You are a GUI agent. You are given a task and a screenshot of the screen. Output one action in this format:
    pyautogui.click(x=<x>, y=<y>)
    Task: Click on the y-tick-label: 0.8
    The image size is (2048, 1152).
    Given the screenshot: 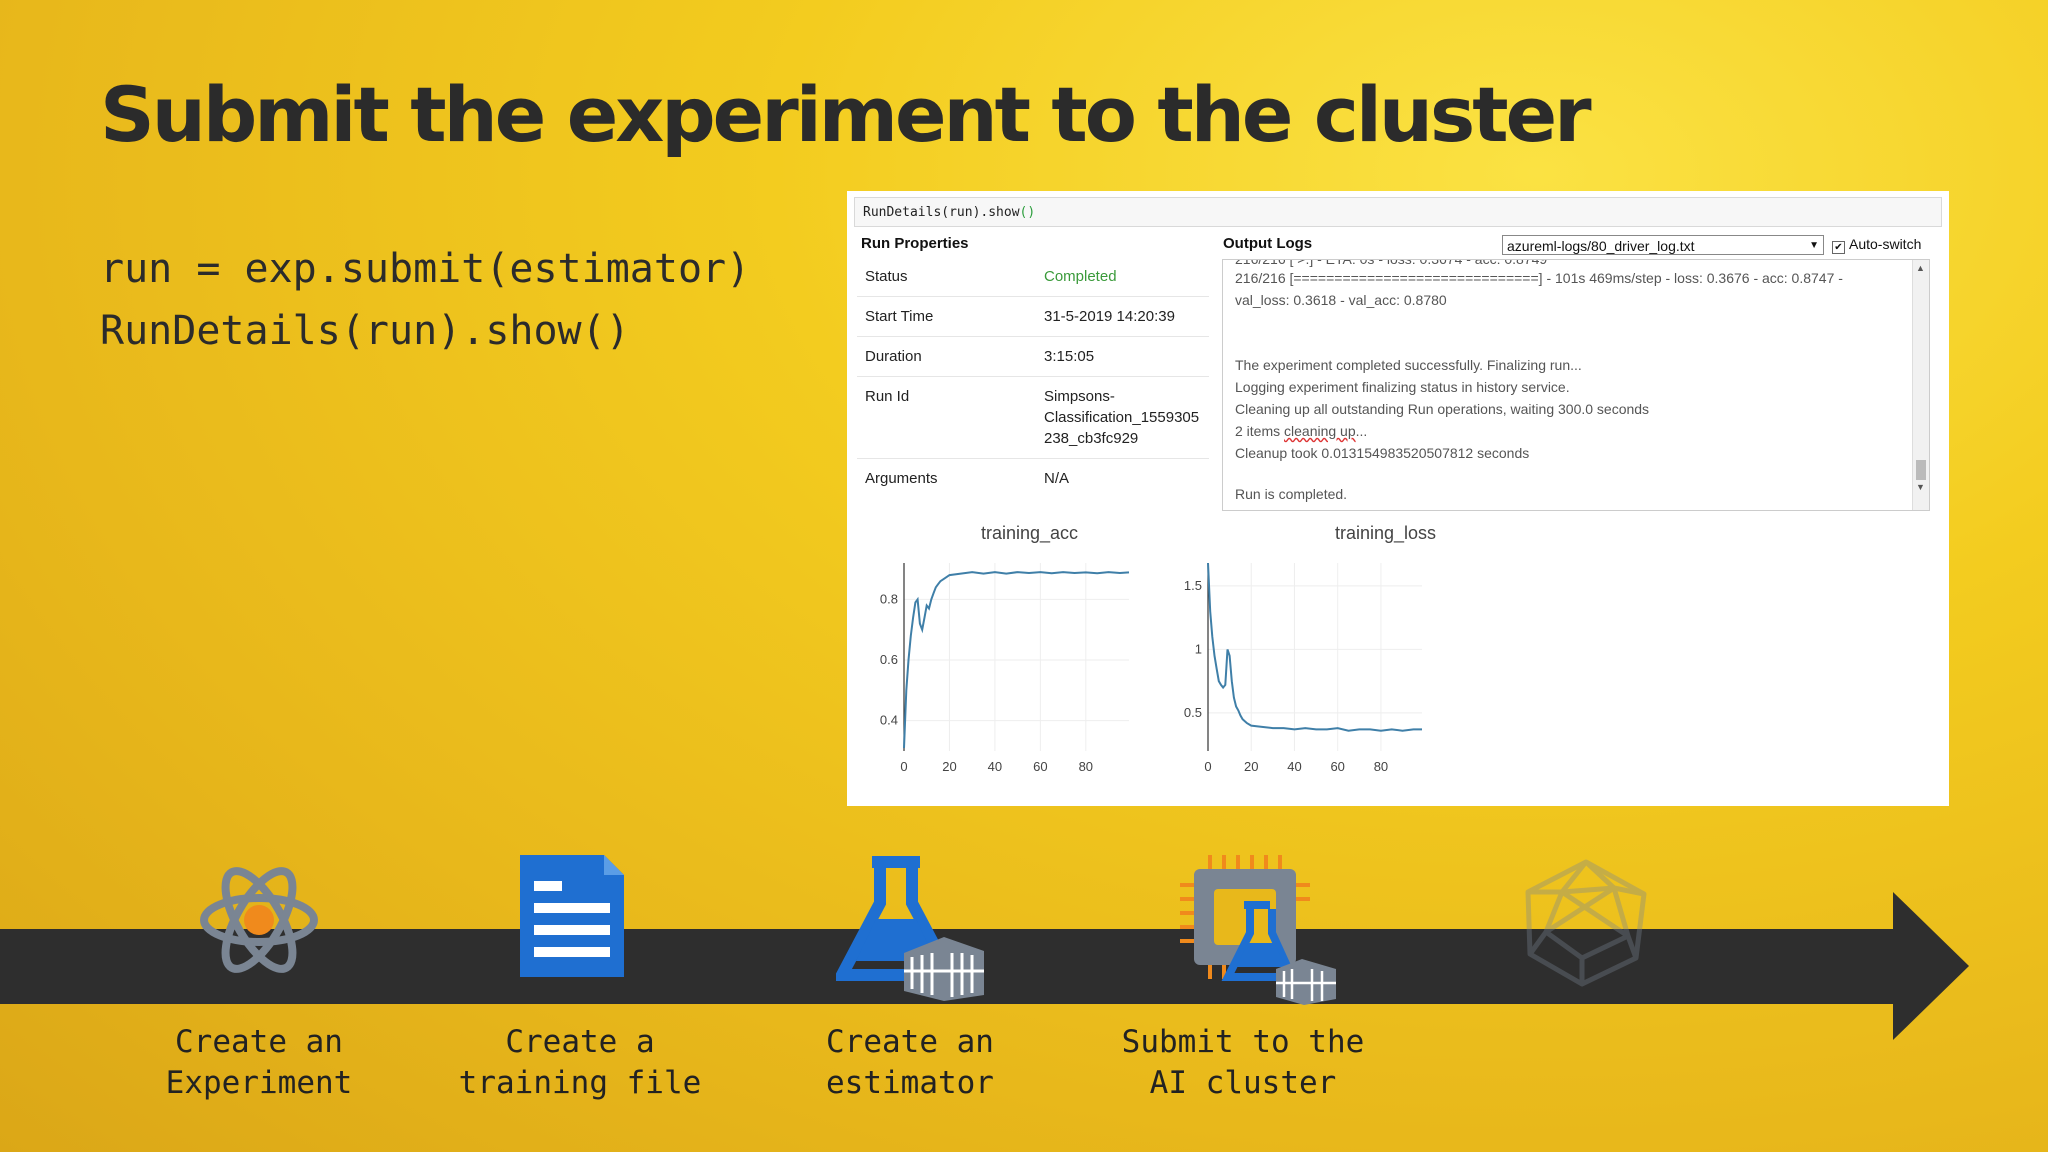 What is the action you would take?
    pyautogui.click(x=889, y=598)
    